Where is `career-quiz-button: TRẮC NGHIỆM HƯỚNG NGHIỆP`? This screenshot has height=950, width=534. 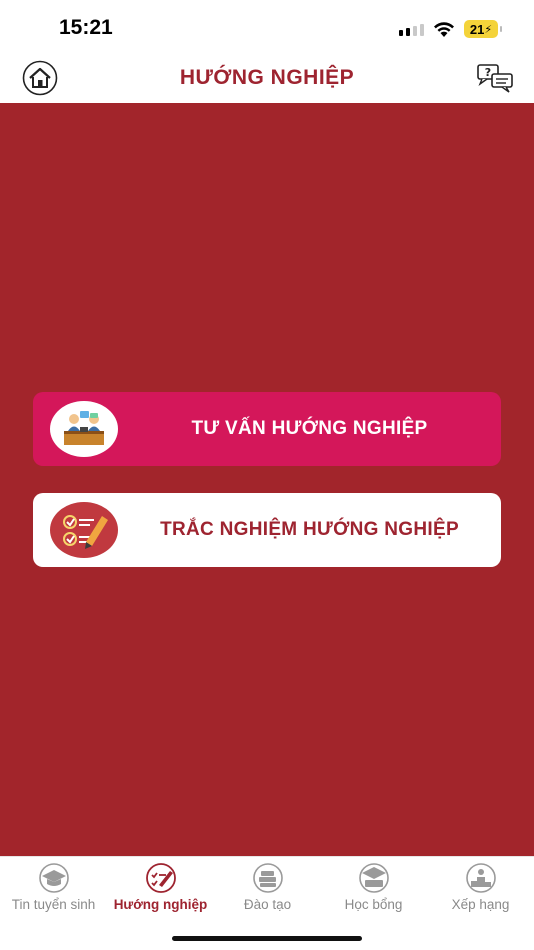
career-quiz-button: TRẮC NGHIỆM HƯỚNG NGHIỆP is located at coordinates (267, 530).